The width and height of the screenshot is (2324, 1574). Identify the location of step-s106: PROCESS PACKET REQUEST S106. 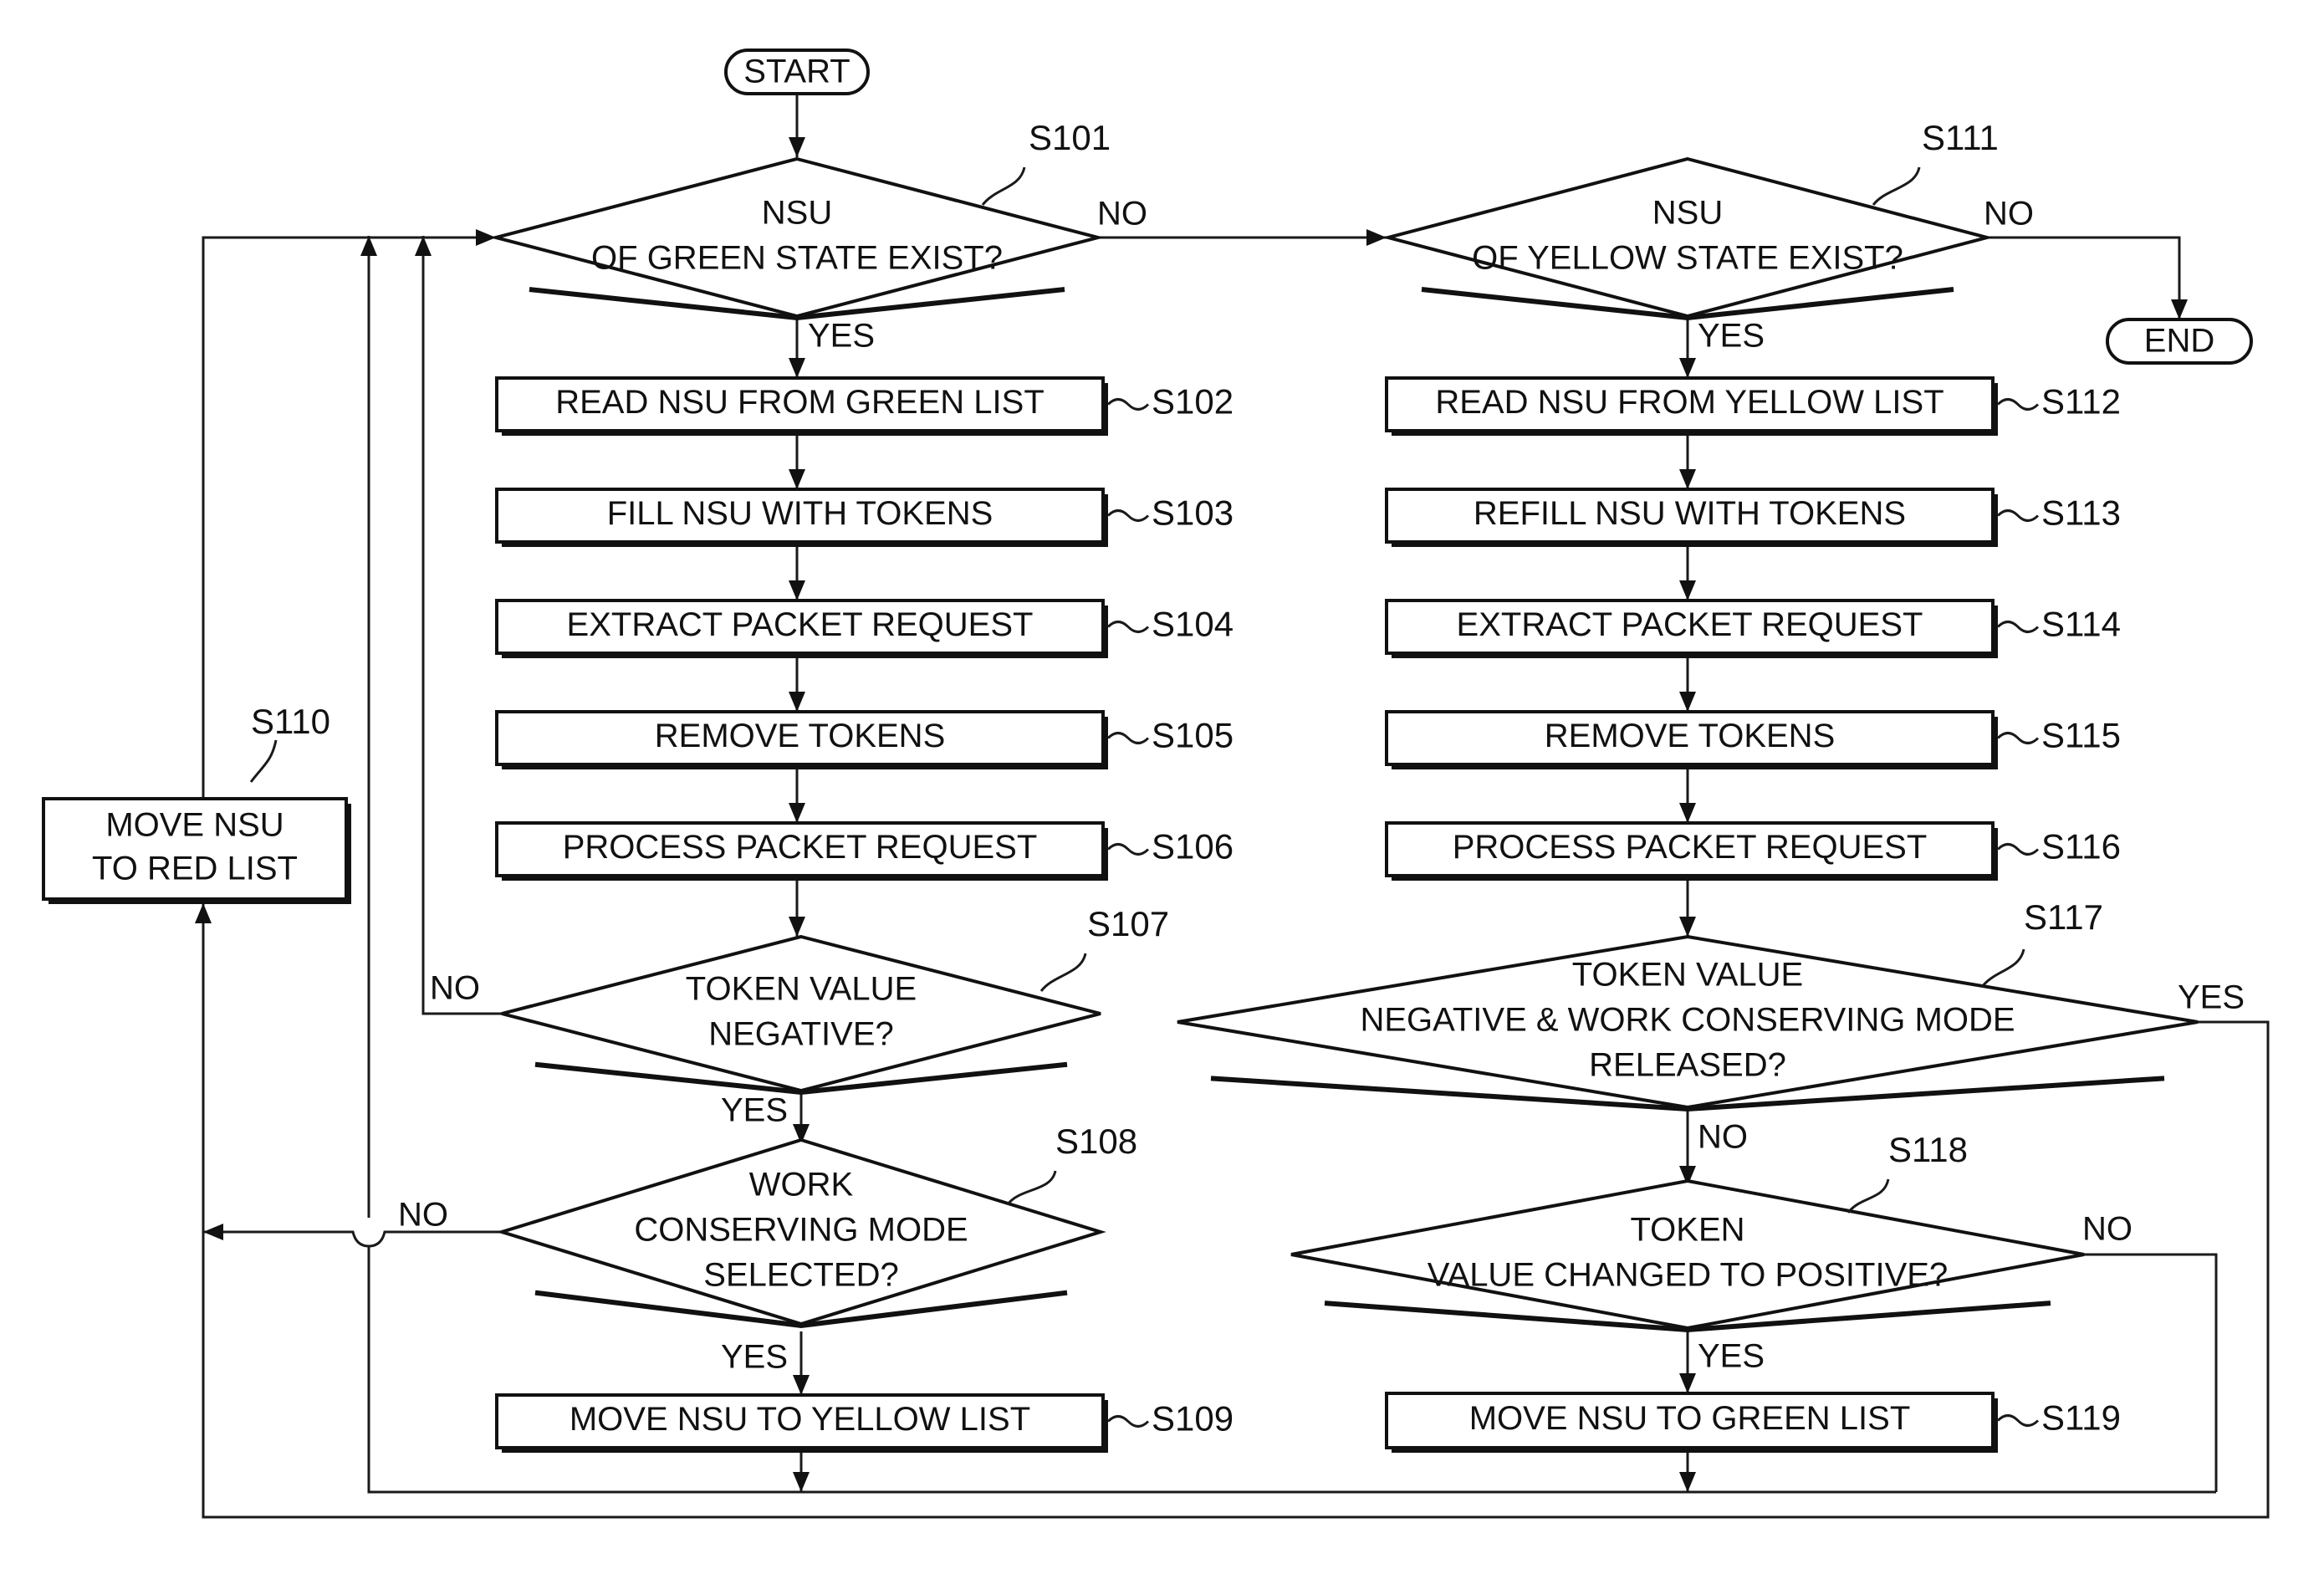
(864, 851).